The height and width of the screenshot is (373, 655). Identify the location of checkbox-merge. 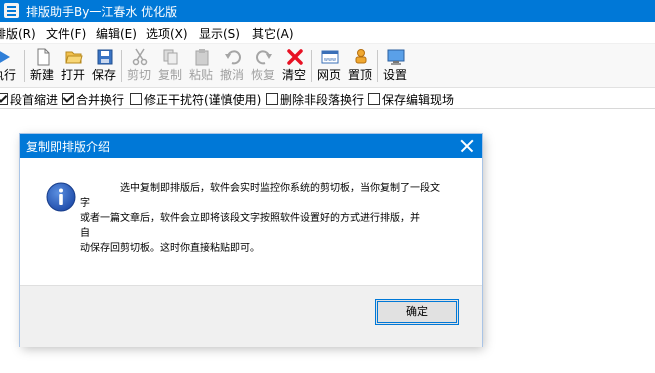
(68, 98).